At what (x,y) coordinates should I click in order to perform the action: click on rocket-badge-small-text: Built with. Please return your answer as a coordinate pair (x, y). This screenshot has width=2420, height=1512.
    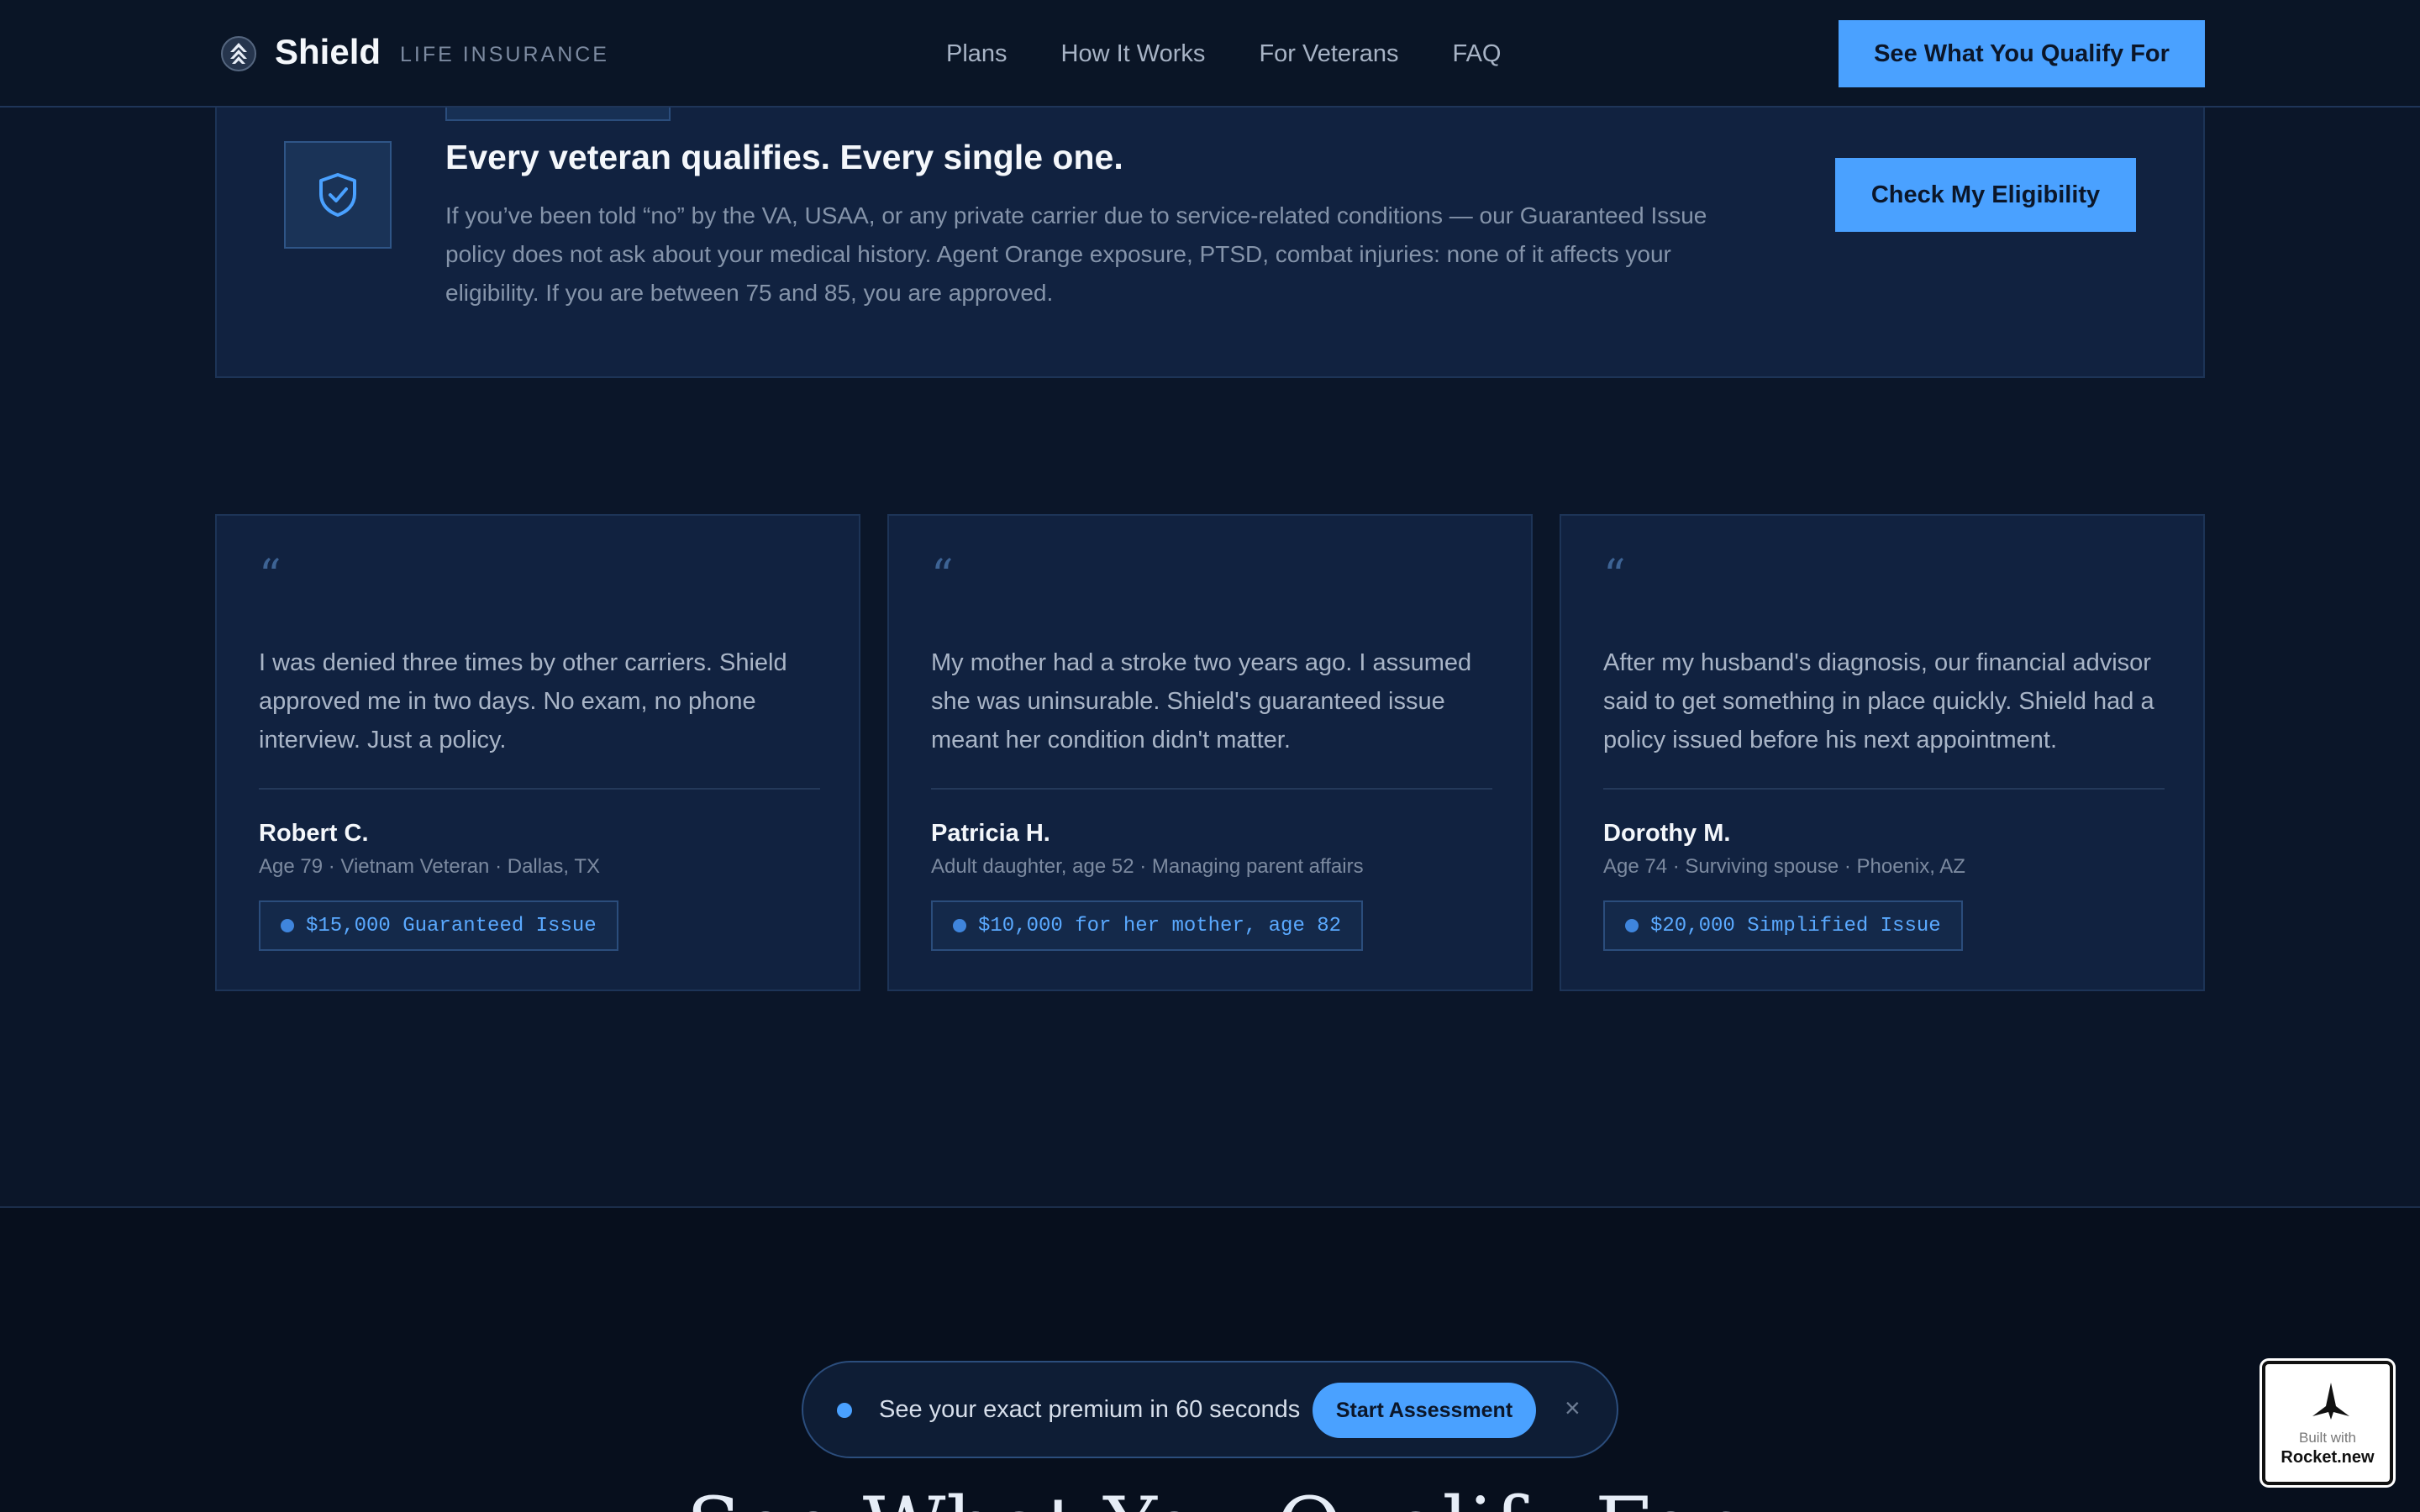
    Looking at the image, I should click on (2328, 1438).